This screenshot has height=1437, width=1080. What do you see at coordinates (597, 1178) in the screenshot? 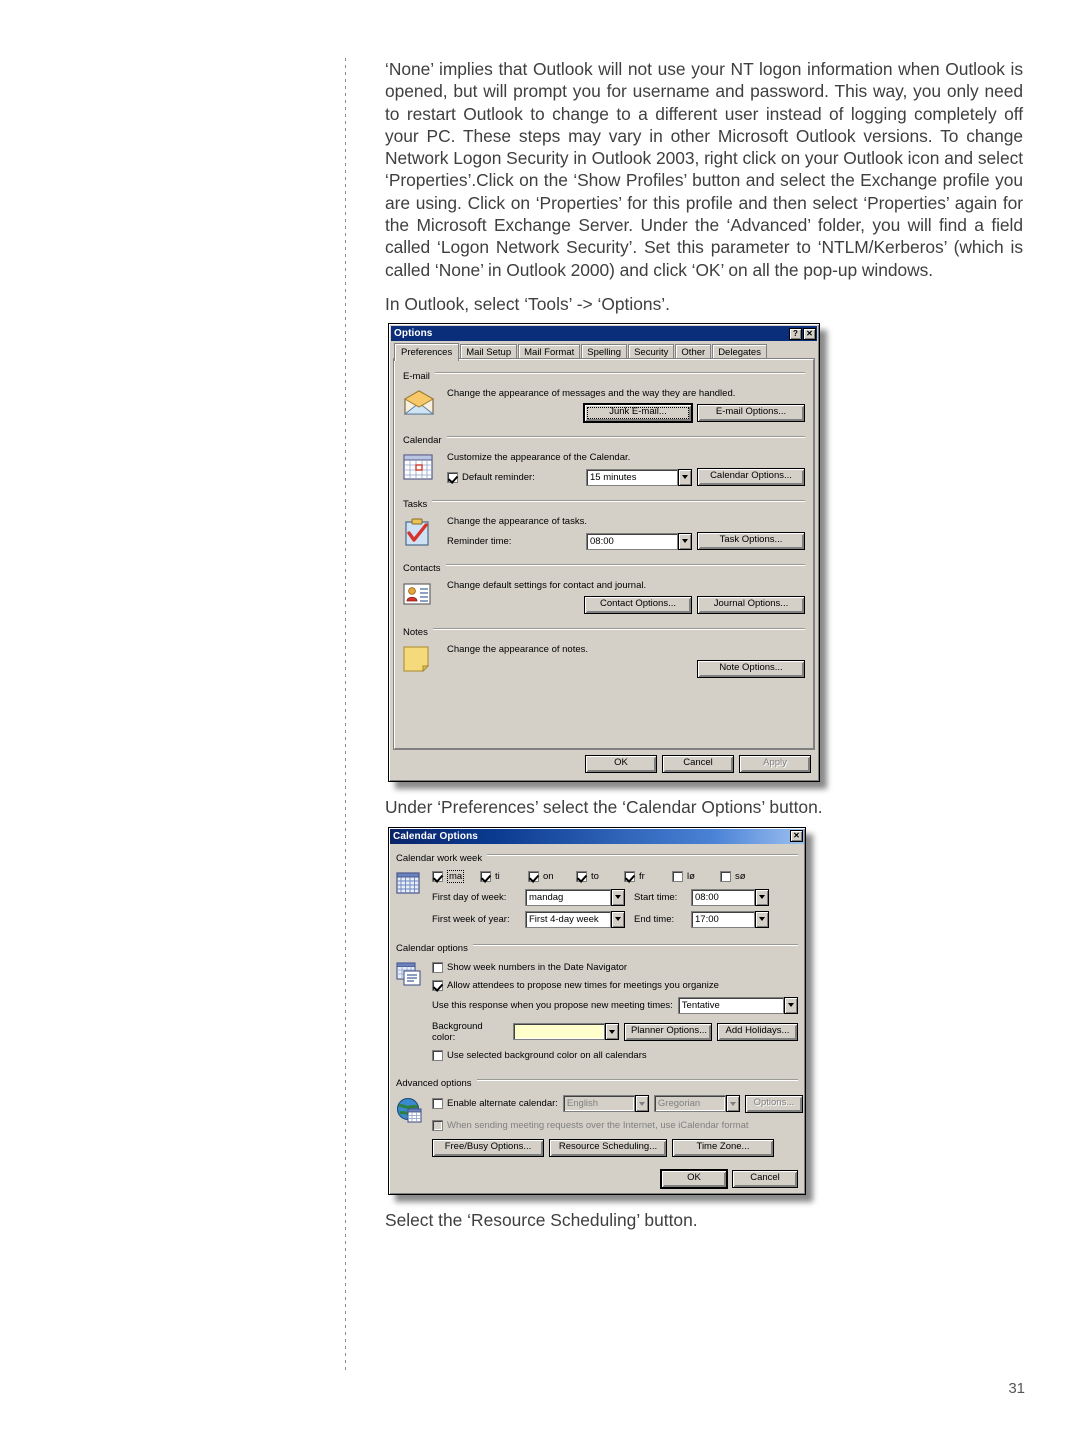
I see `calendar-options-footer: OK Cancel` at bounding box center [597, 1178].